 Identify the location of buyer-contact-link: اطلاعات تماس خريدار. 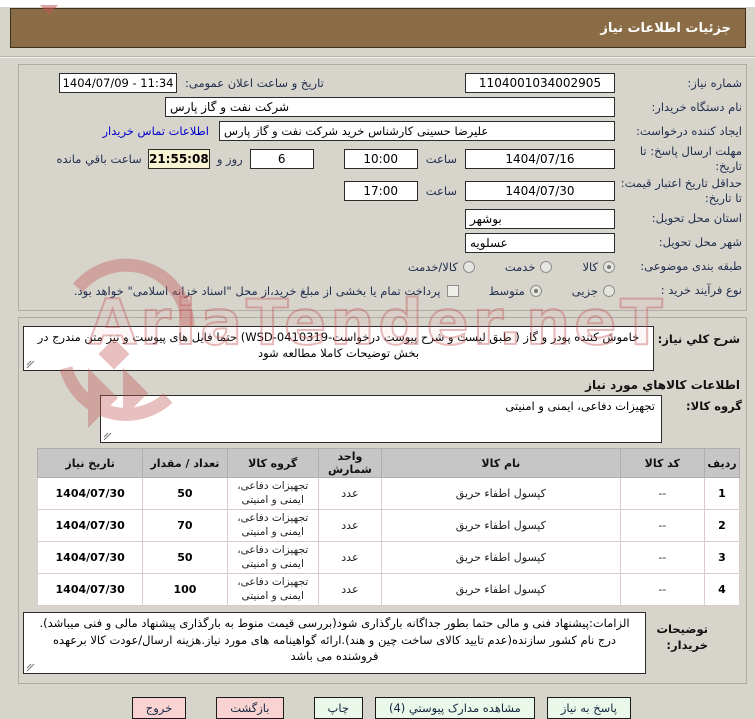
(155, 131).